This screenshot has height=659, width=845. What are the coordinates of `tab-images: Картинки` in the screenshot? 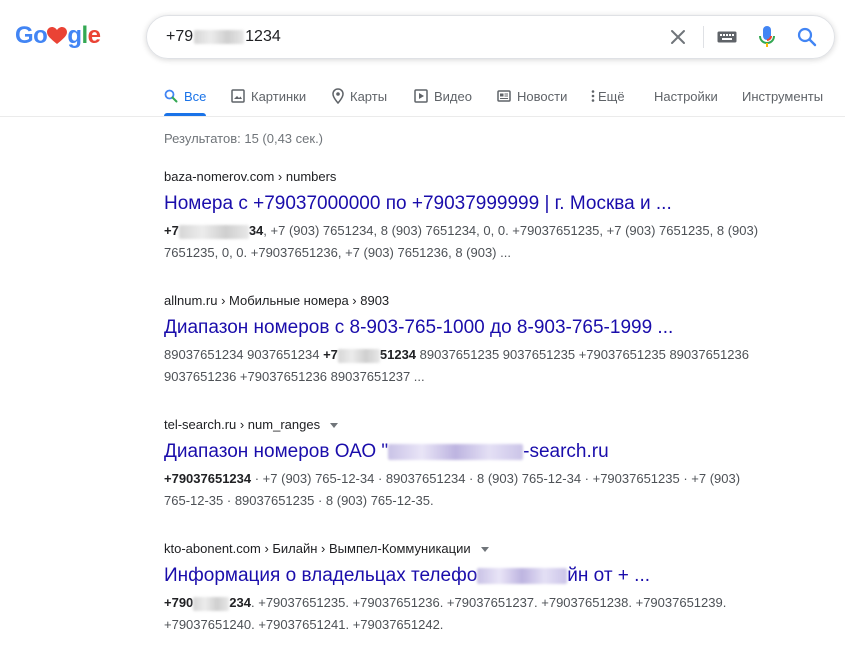 It's located at (268, 96).